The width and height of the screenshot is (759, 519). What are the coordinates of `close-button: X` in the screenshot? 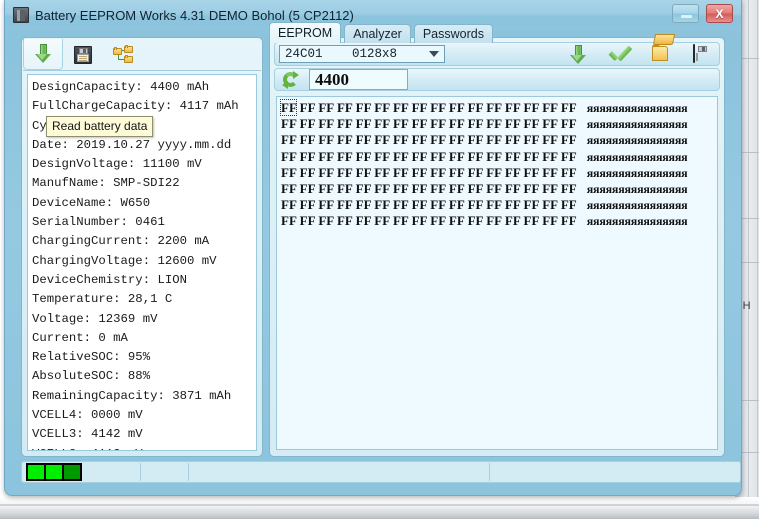 It's located at (719, 13).